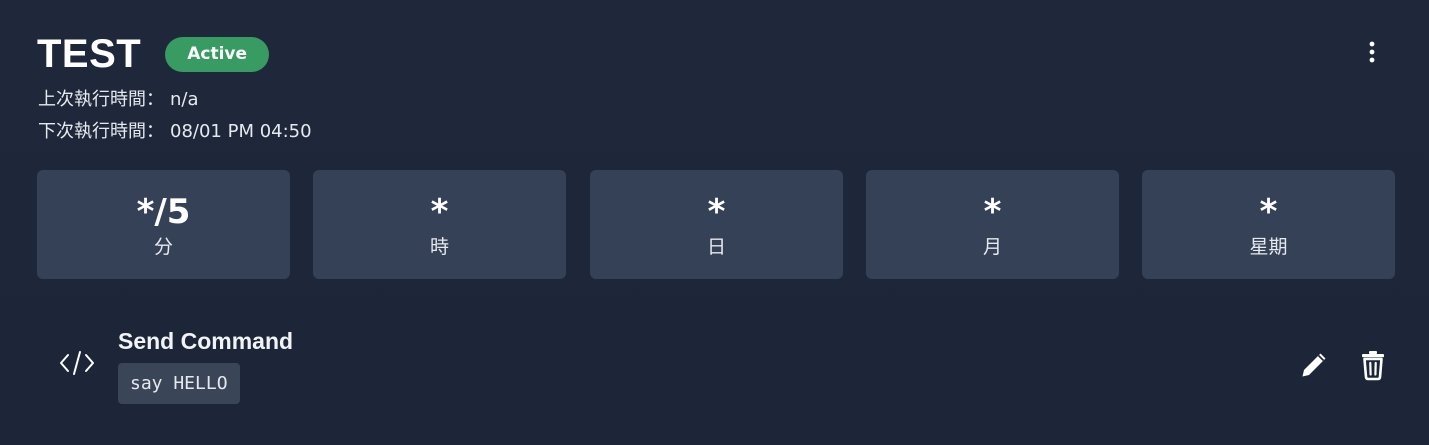  Describe the element at coordinates (179, 383) in the screenshot. I see `action-command: say HELLO` at that location.